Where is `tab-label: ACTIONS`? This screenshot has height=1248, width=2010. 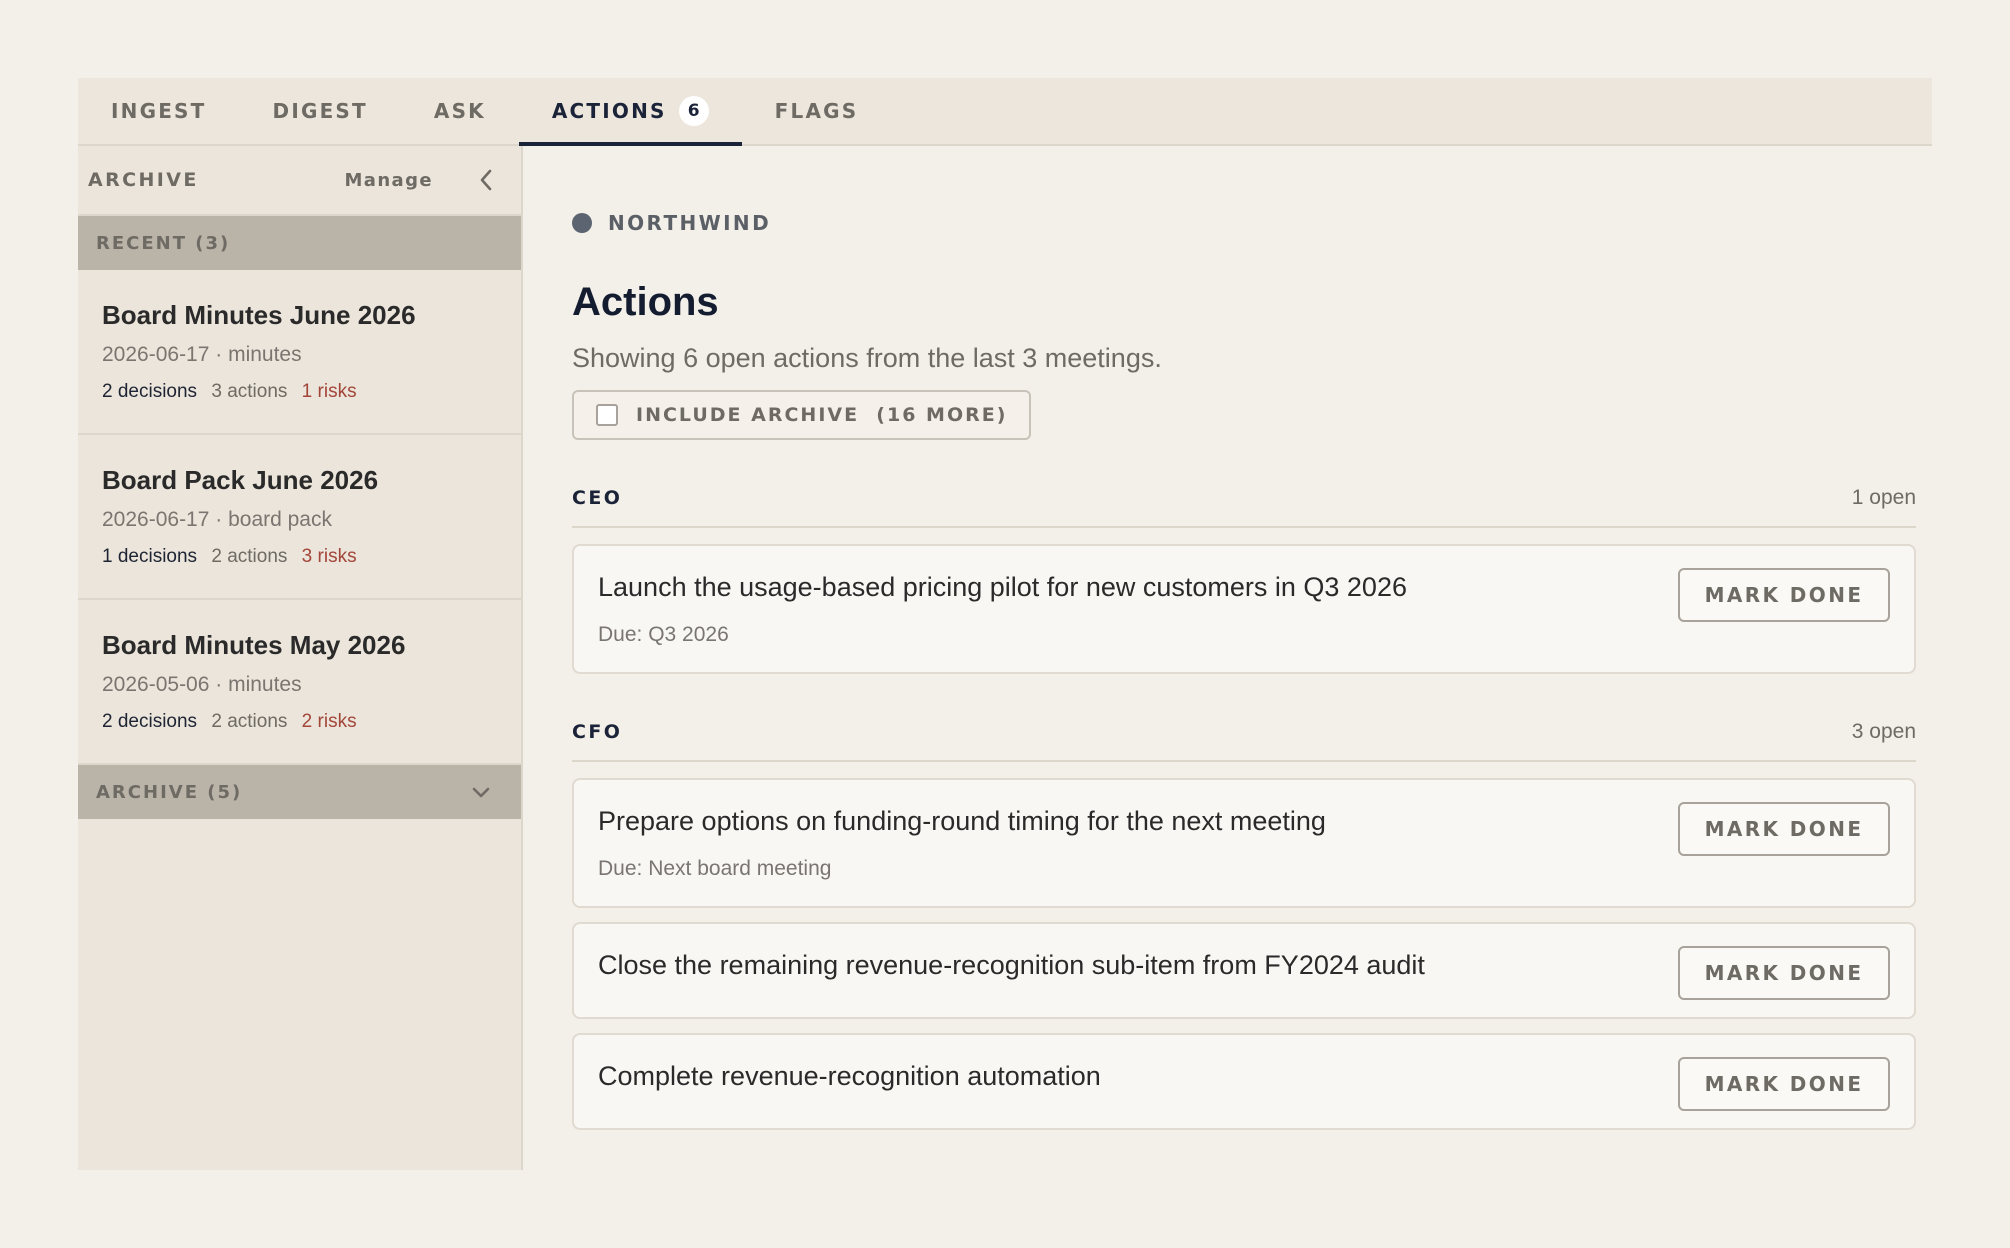
tab-label: ACTIONS is located at coordinates (609, 111).